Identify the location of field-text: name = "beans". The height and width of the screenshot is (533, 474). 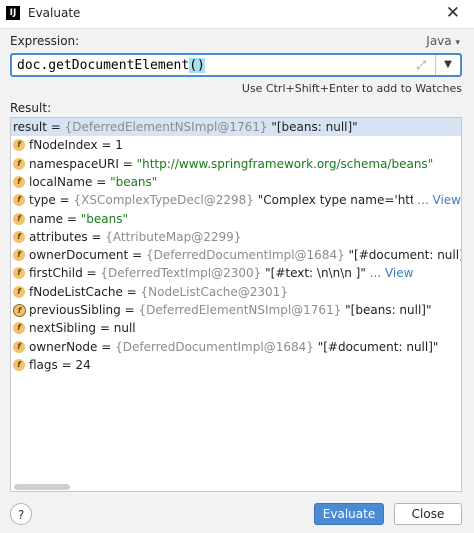
(78, 219).